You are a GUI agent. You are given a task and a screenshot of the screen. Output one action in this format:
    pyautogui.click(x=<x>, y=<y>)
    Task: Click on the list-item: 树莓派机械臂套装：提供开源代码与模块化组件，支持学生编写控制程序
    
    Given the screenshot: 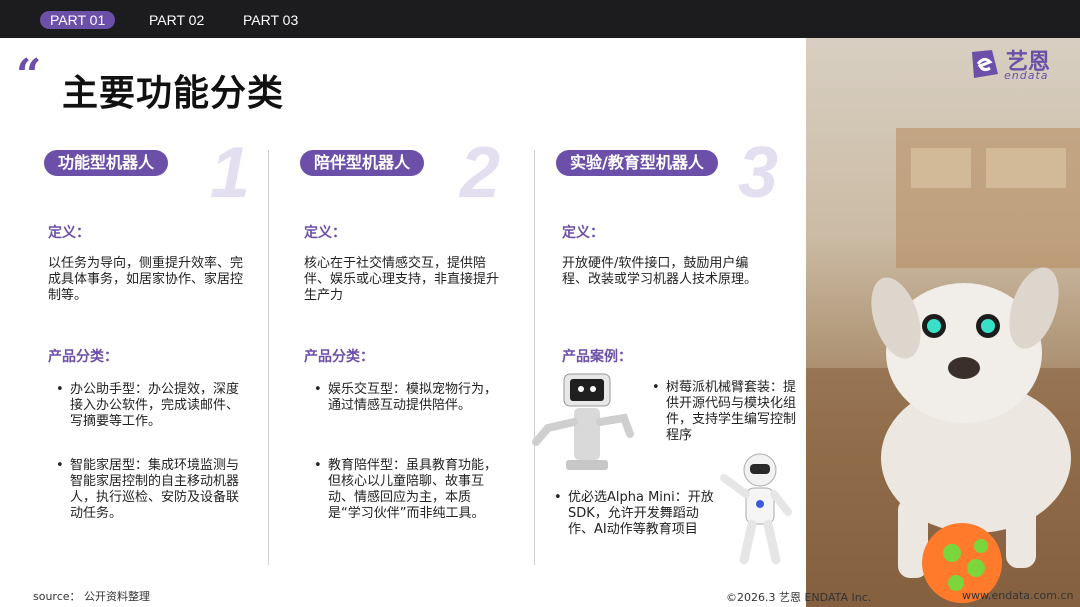 What is the action you would take?
    pyautogui.click(x=723, y=412)
    